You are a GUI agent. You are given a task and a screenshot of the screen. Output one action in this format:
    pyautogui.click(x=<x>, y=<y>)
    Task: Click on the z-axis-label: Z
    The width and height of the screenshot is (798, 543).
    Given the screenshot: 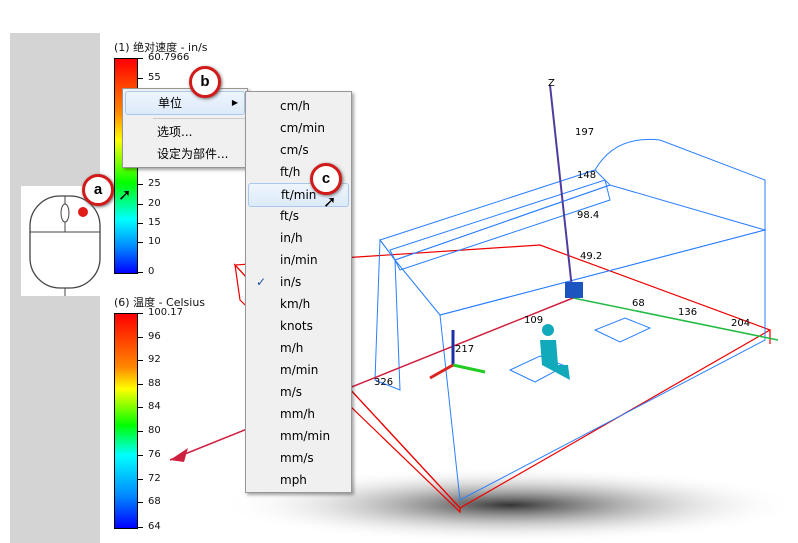 What is the action you would take?
    pyautogui.click(x=551, y=83)
    